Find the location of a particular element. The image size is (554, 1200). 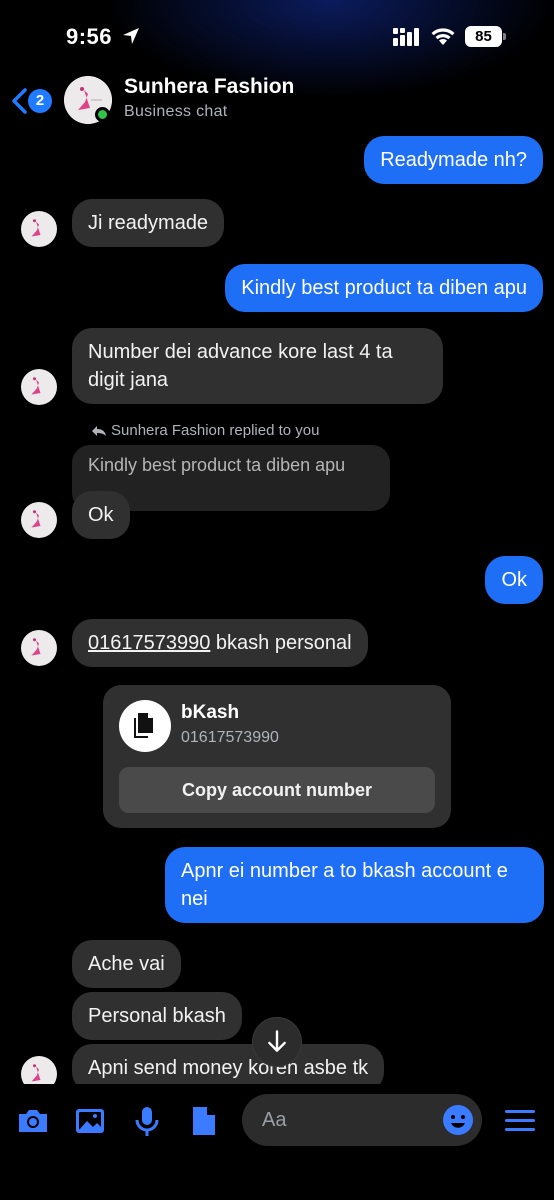

copy-icon-container is located at coordinates (145, 726).